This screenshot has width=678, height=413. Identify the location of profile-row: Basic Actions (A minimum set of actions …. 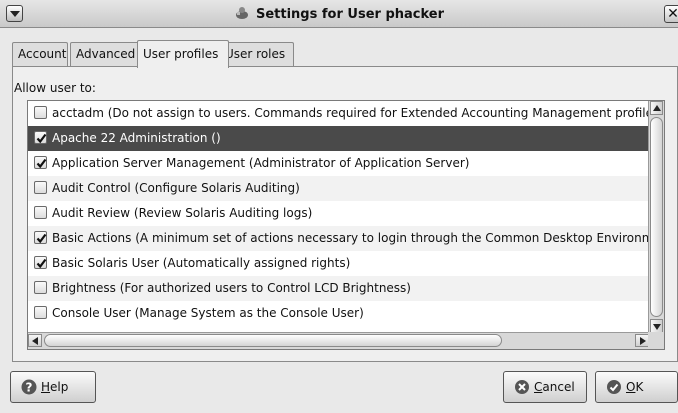
(338, 238).